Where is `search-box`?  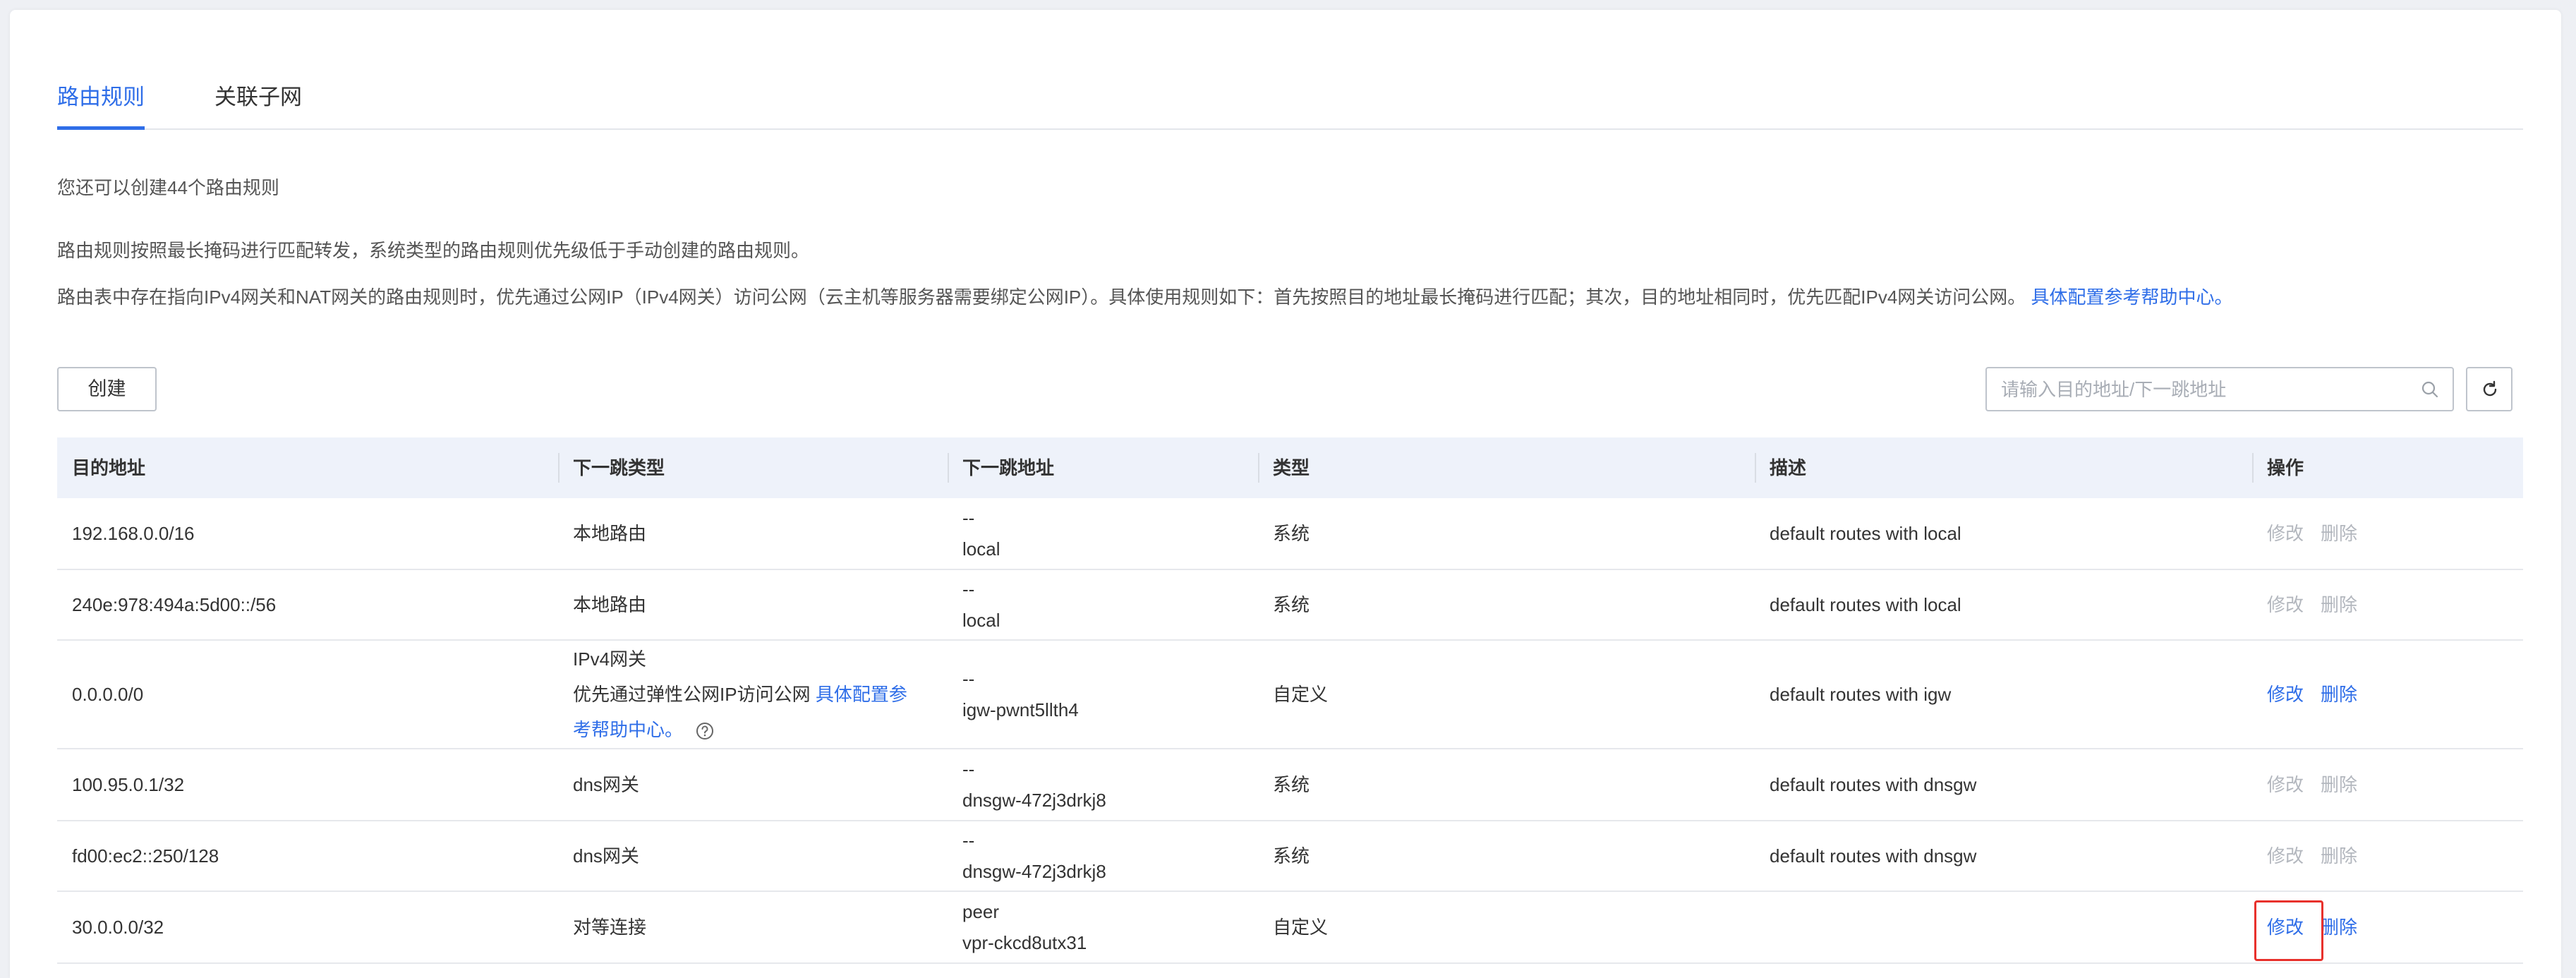
search-box is located at coordinates (2220, 389).